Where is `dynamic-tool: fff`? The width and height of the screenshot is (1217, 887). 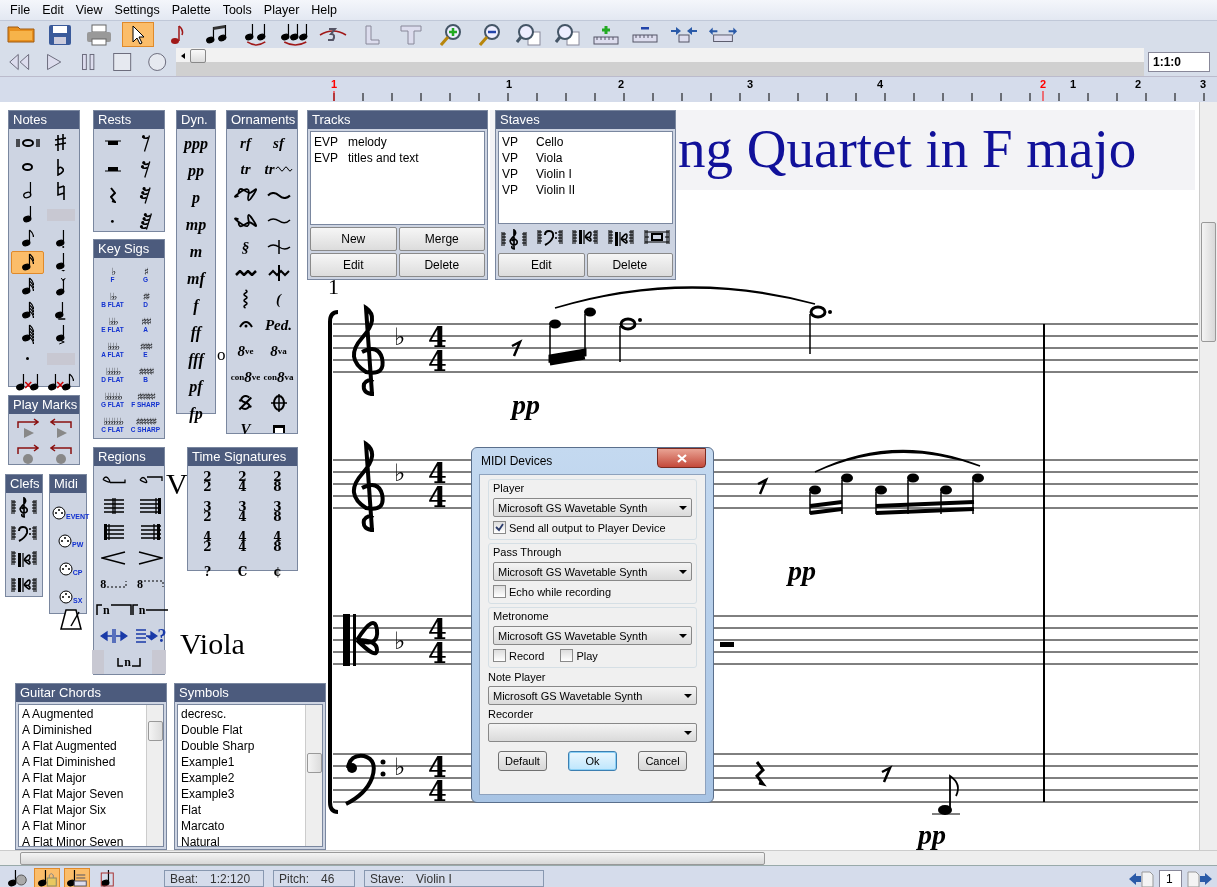
dynamic-tool: fff is located at coordinates (196, 359).